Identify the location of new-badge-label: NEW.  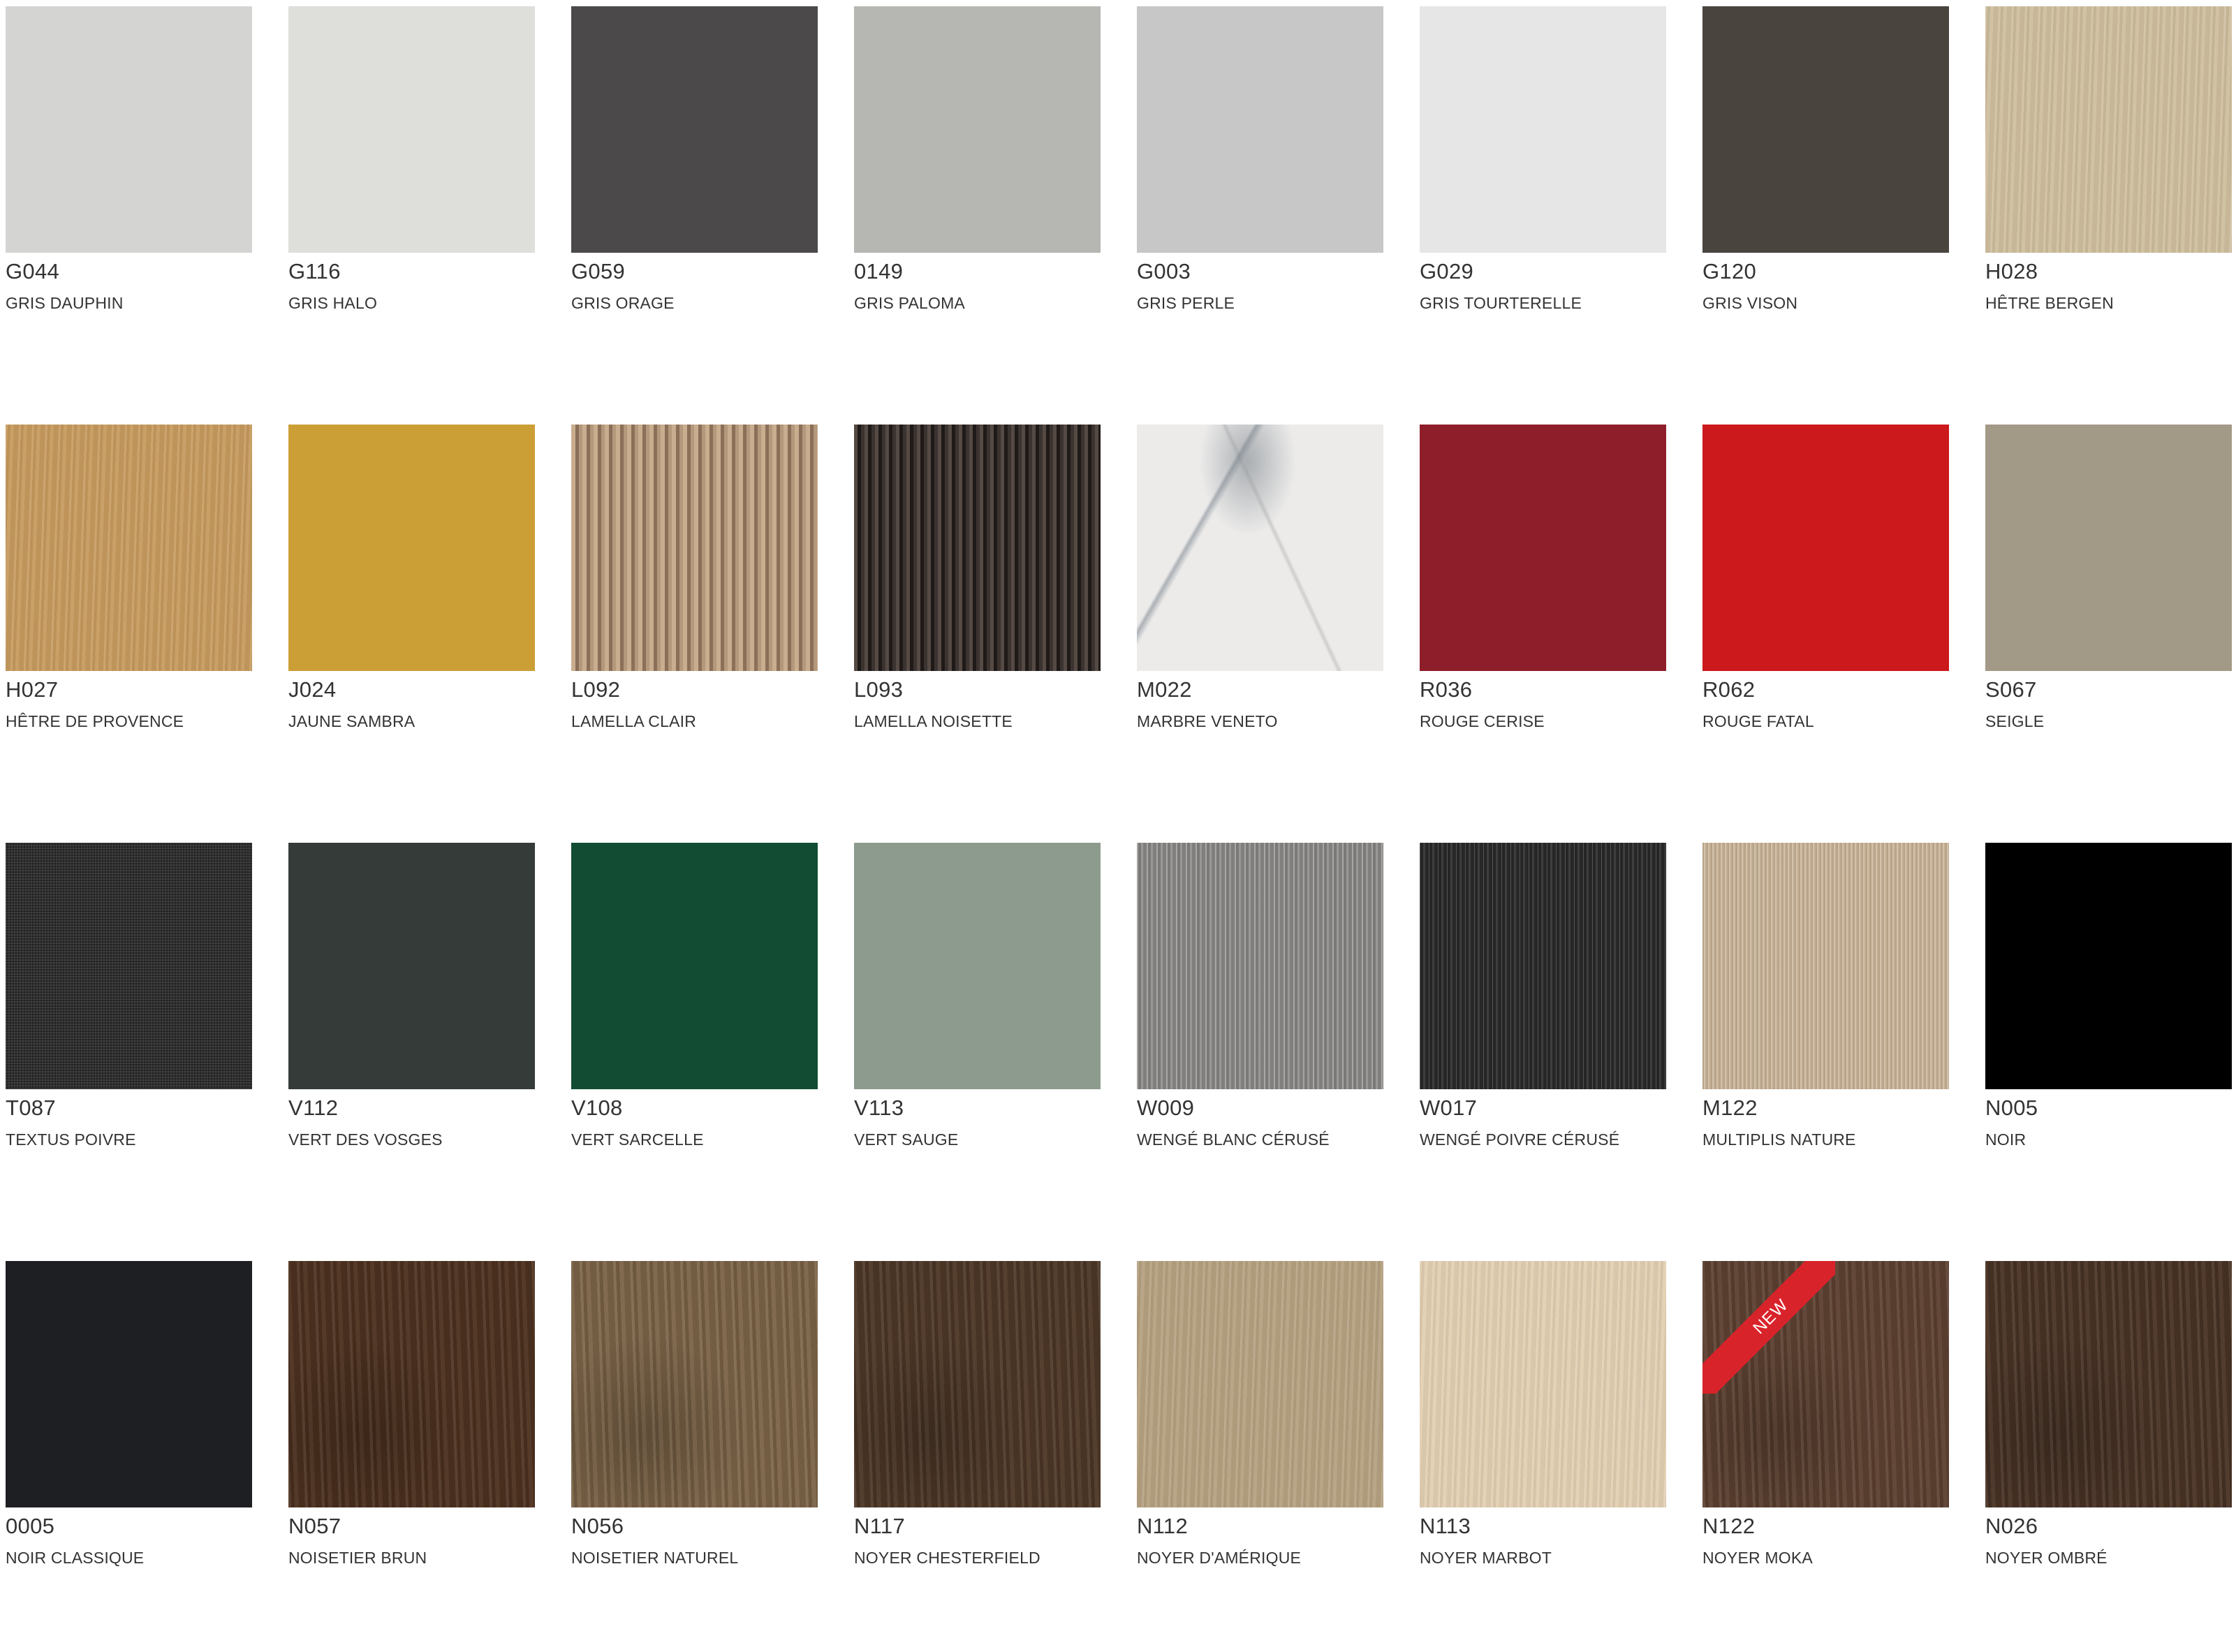
(1768, 1327).